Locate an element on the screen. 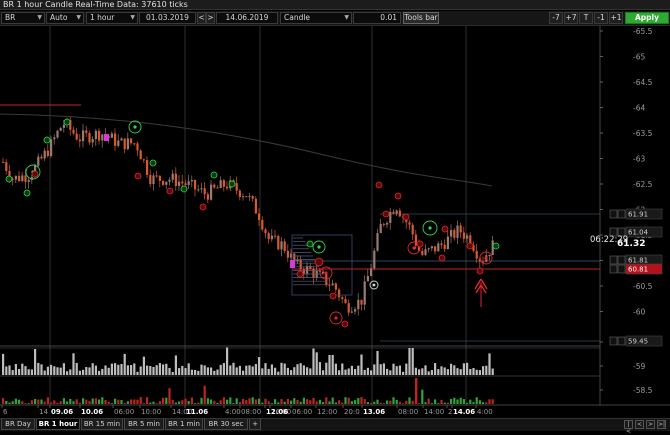  tab-br-1-hour: BR 1 hour is located at coordinates (58, 424).